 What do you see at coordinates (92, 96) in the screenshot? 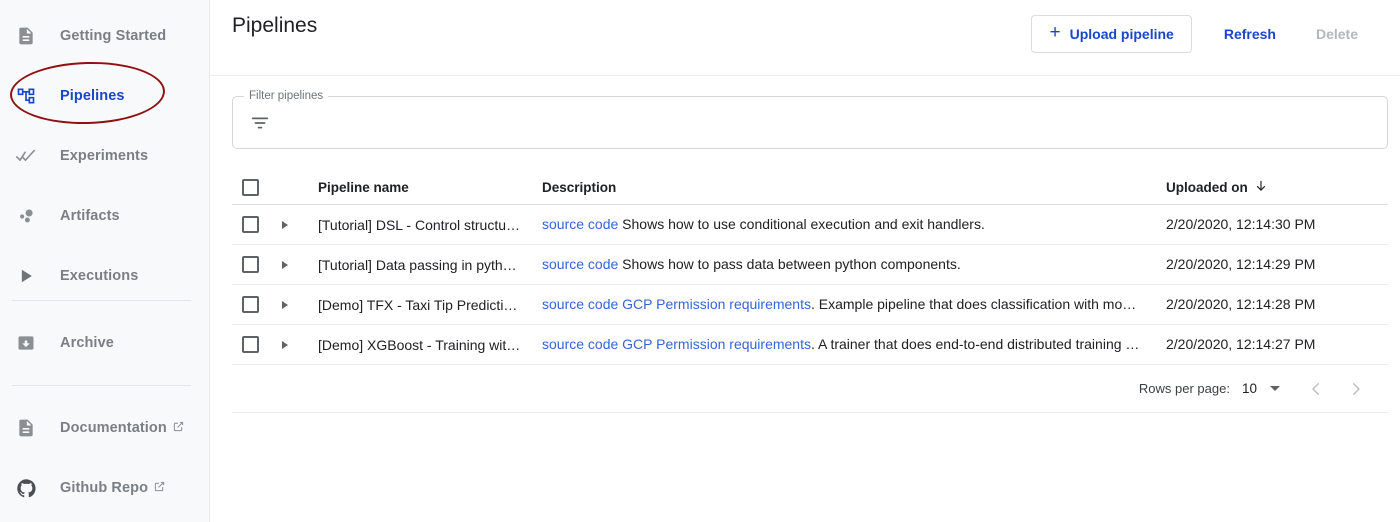
I see `sidebar-item-label: Pipelines` at bounding box center [92, 96].